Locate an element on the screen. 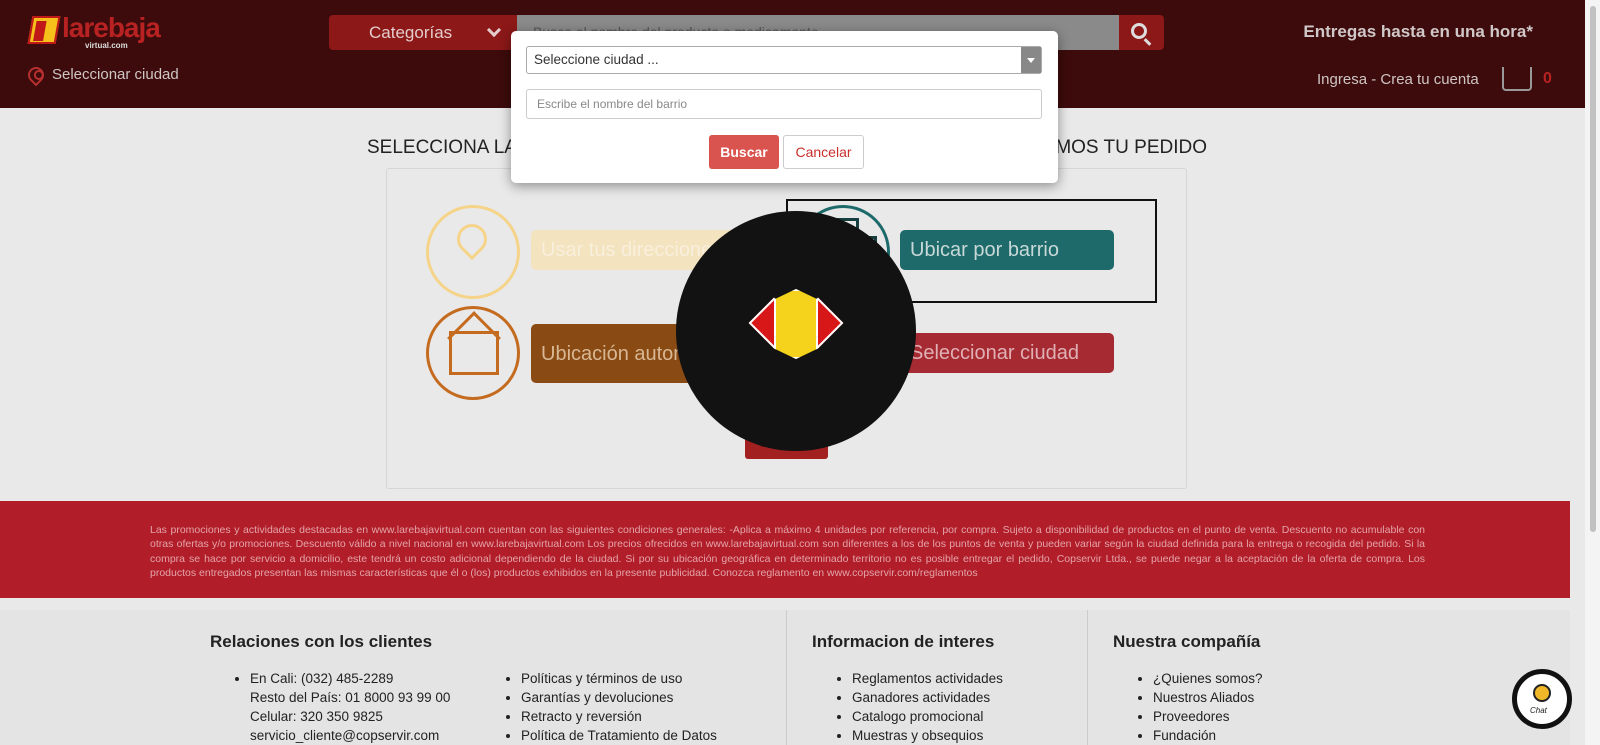  select-city-link: Seleccionar ciudad is located at coordinates (101, 74).